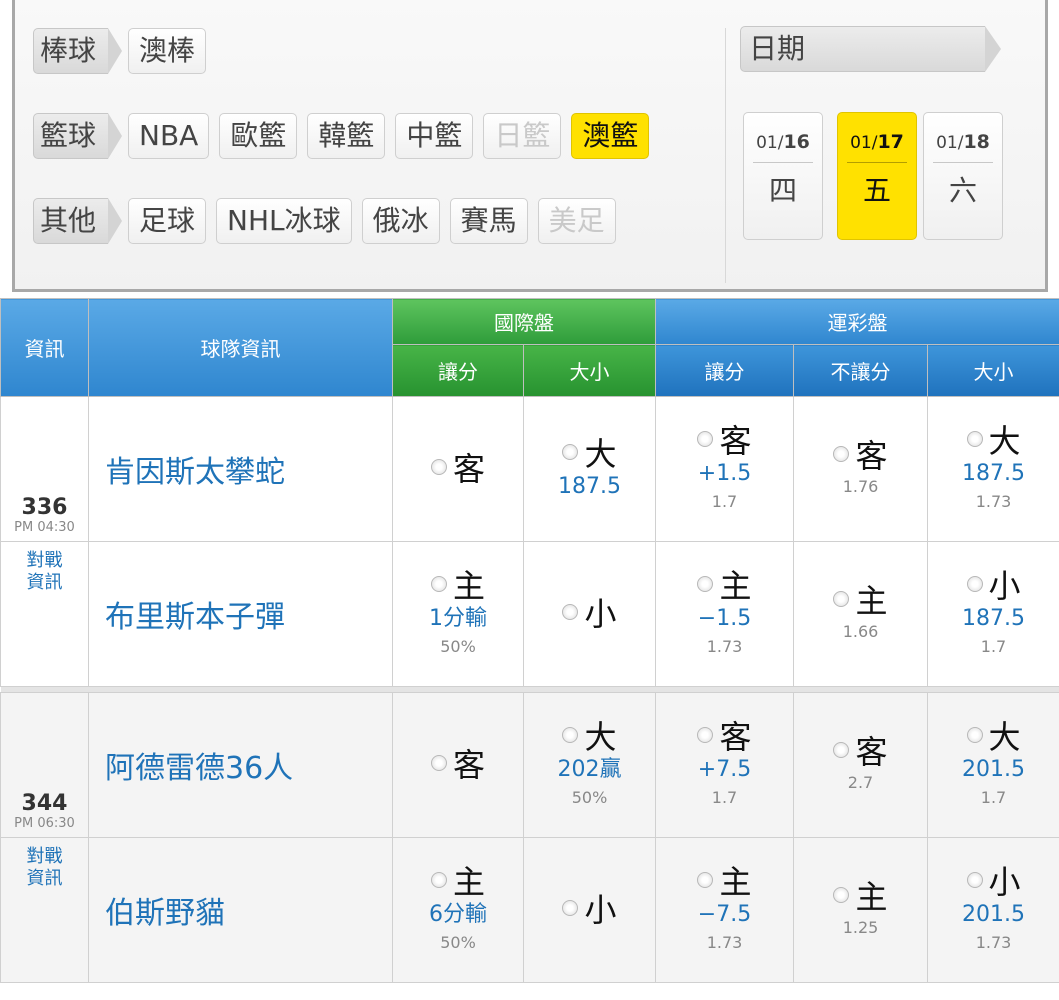 This screenshot has width=1059, height=1000. What do you see at coordinates (610, 136) in the screenshot?
I see `league-chip-active: 澳籃` at bounding box center [610, 136].